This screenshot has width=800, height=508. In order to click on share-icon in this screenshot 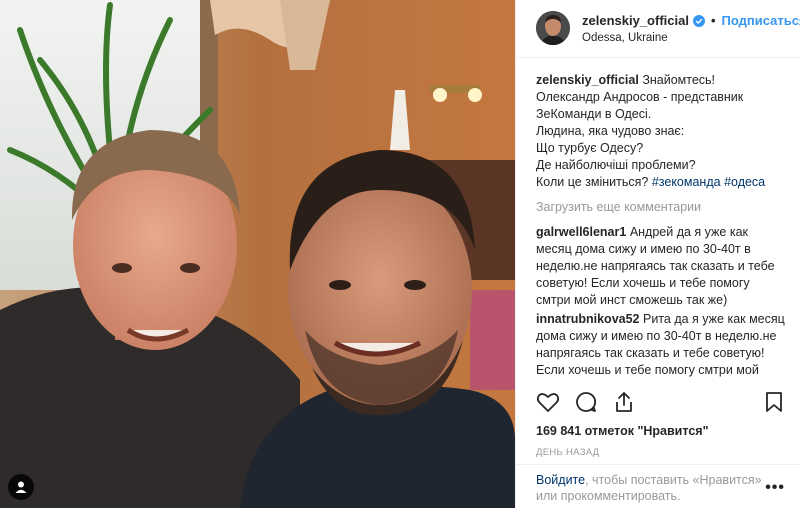, I will do `click(624, 402)`.